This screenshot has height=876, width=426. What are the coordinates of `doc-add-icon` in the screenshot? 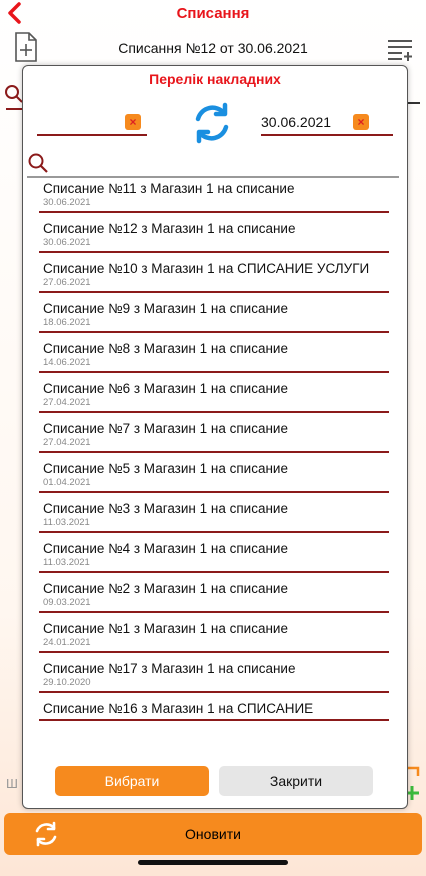 It's located at (26, 47).